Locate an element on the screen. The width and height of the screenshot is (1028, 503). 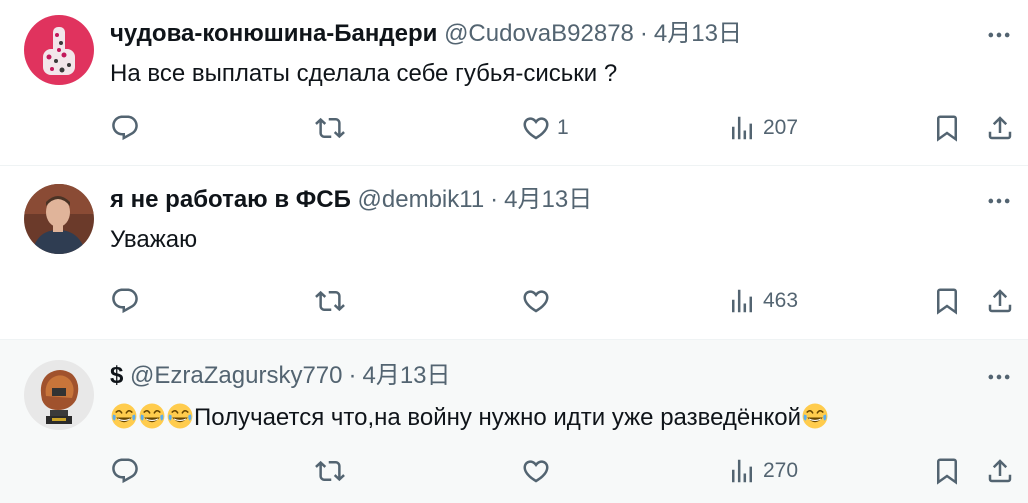
tweet-header: я не работаю в ФСБ @dembik11 · 4月13日 is located at coordinates (351, 200).